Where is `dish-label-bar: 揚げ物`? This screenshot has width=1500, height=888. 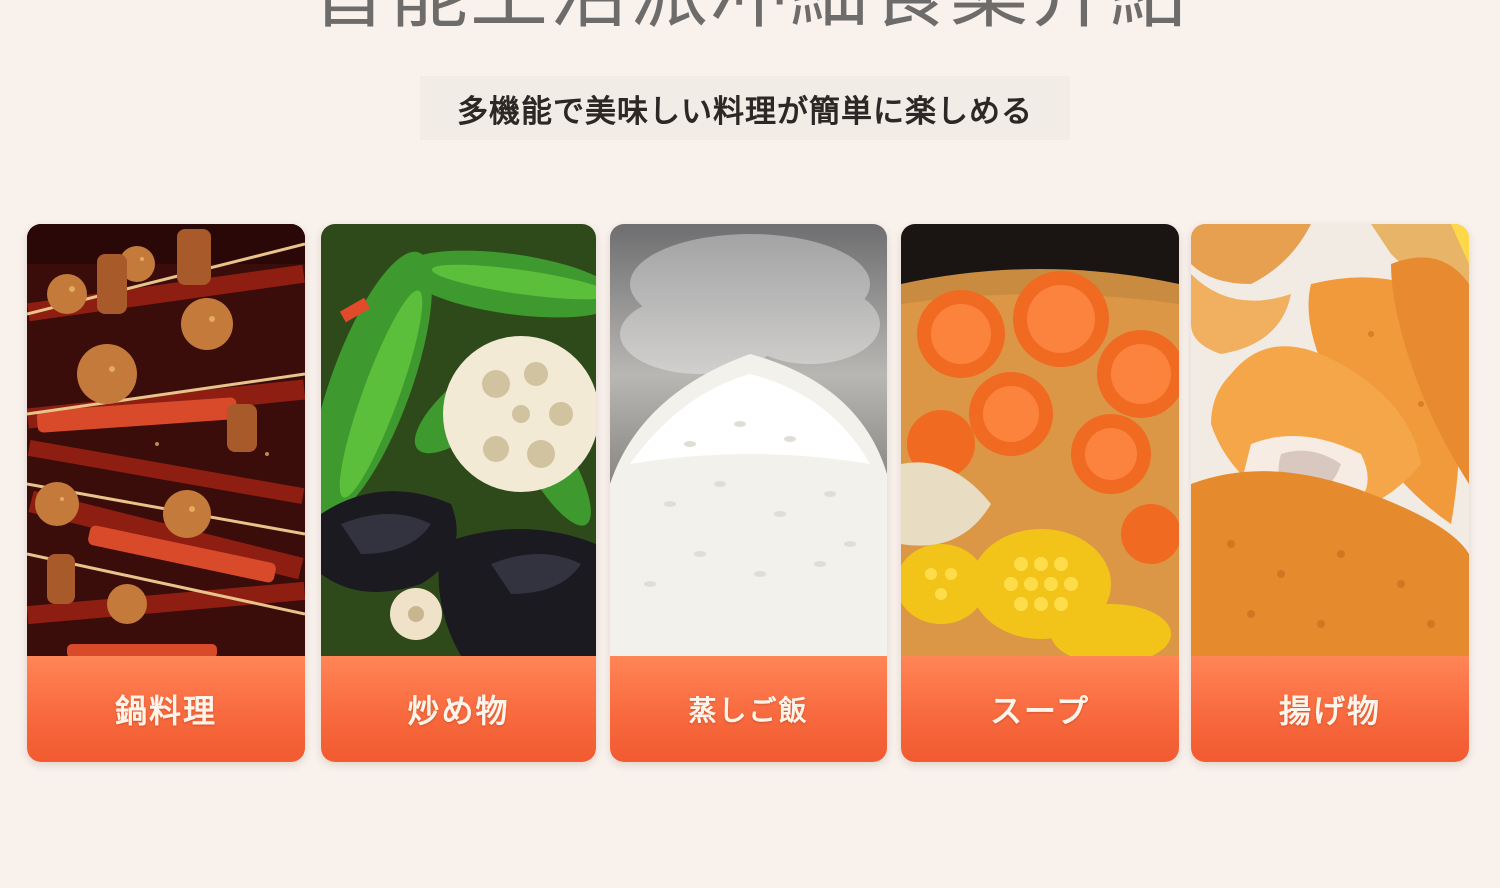 dish-label-bar: 揚げ物 is located at coordinates (1330, 709).